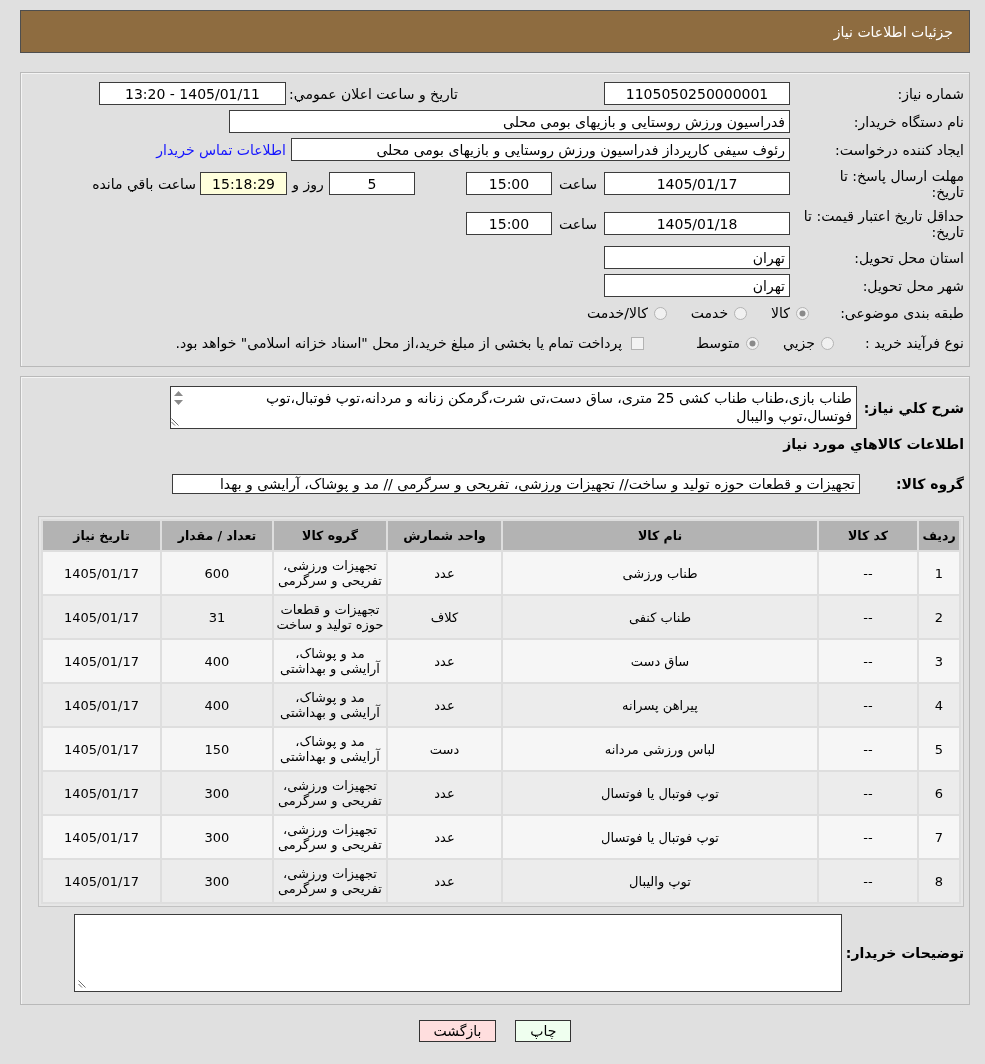 Image resolution: width=985 pixels, height=1064 pixels. What do you see at coordinates (540, 149) in the screenshot?
I see `requester-field: رئوف سیفی کارپرداز فدراسیون ورزش روستایی و بازیهای بومی محلی` at bounding box center [540, 149].